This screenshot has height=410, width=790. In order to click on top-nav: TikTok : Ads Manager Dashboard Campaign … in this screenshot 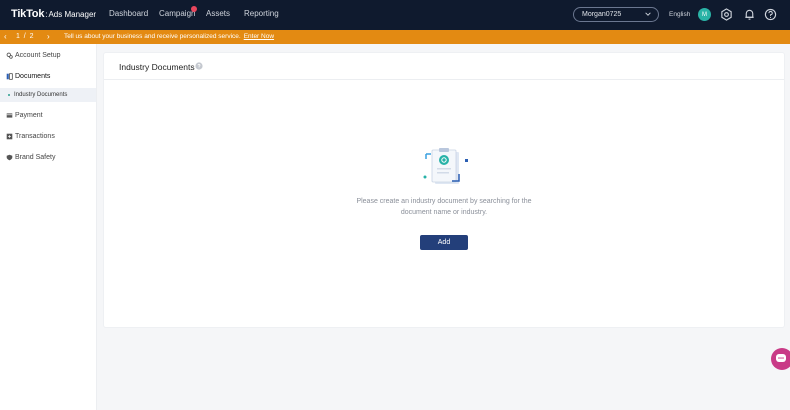, I will do `click(395, 15)`.